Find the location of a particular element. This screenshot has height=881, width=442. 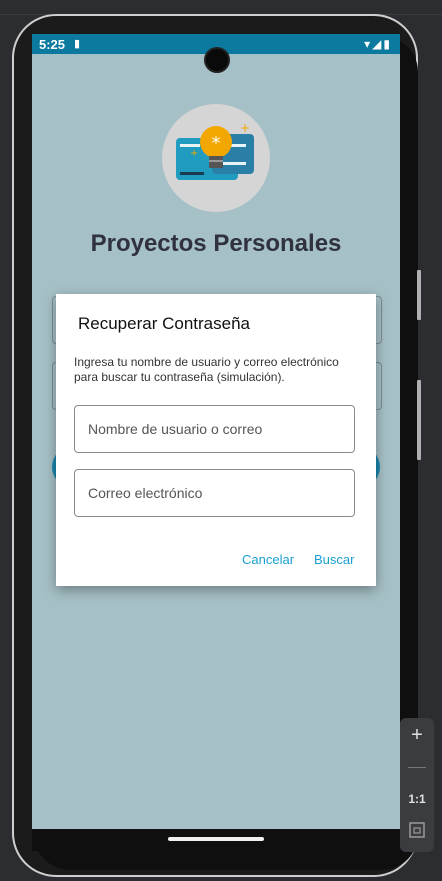

emulator-top-bar is located at coordinates (221, 7).